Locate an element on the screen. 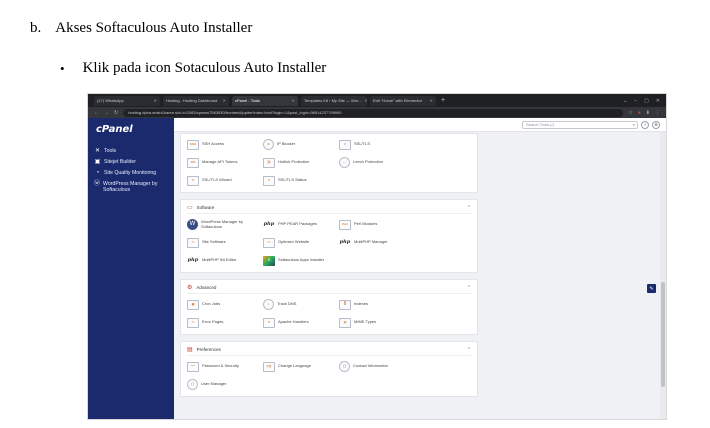  maximize-icon: ▢ is located at coordinates (646, 101).